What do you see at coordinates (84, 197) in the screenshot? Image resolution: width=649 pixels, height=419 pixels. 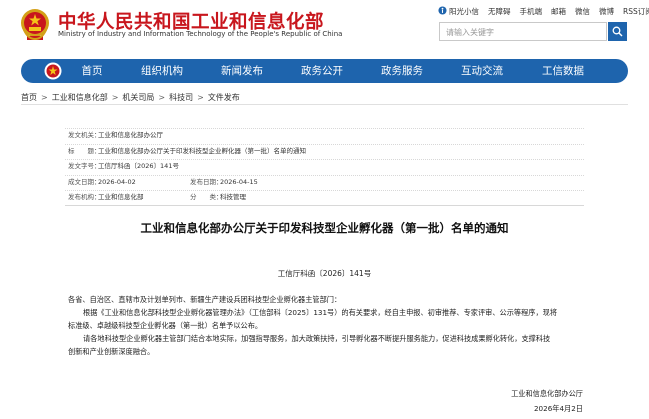 I see `org-label: 发布机构：` at bounding box center [84, 197].